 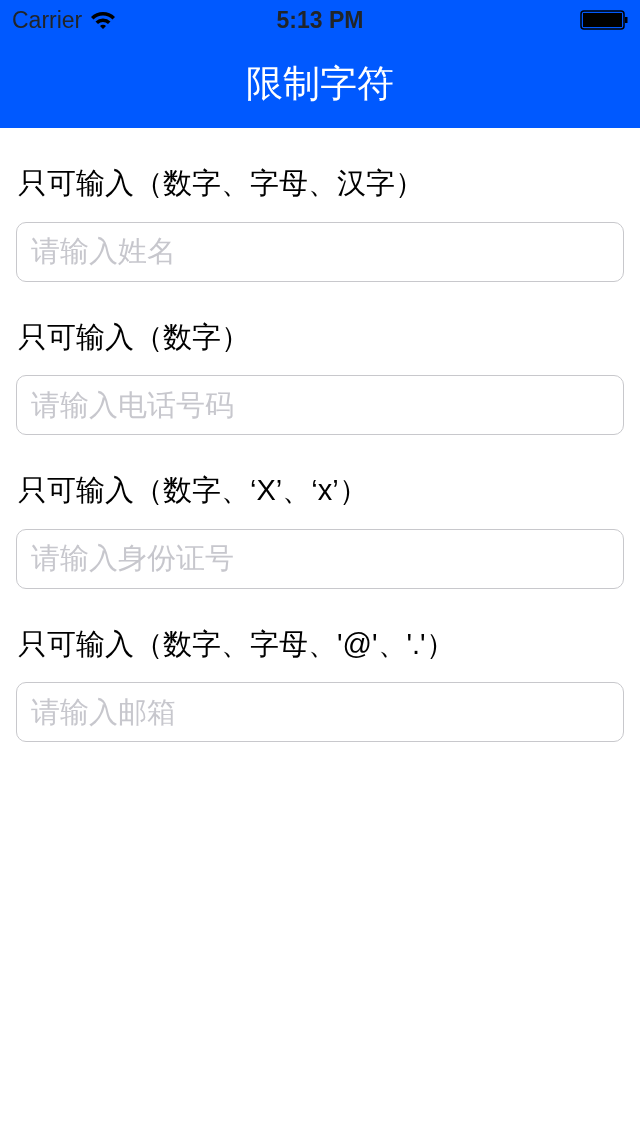 What do you see at coordinates (193, 490) in the screenshot?
I see `field-label: 只可输入（数字、‘X’、‘x’）` at bounding box center [193, 490].